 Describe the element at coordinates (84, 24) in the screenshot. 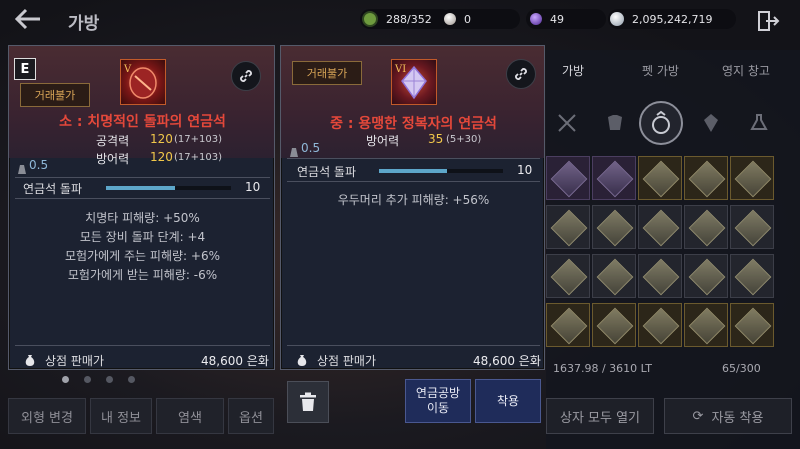

I see `page-title: 가방` at that location.